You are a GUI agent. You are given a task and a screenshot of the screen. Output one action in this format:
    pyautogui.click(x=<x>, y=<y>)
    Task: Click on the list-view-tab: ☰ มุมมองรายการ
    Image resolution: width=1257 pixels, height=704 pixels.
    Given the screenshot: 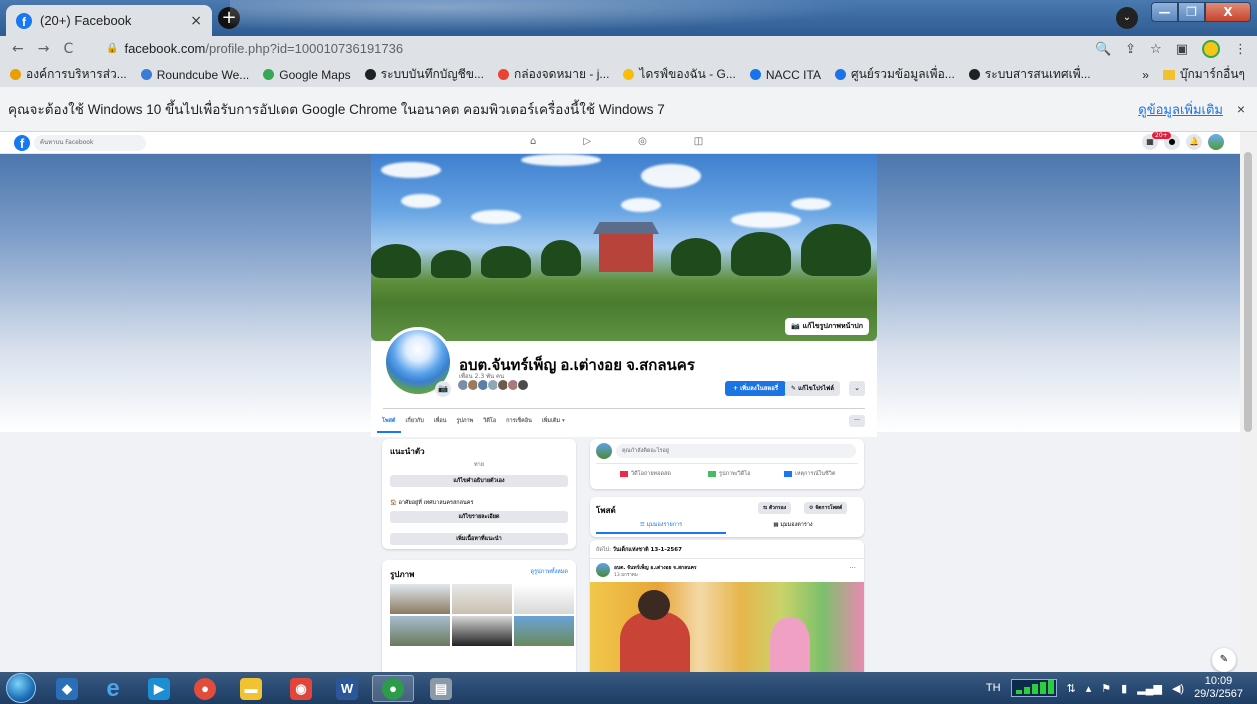 What is the action you would take?
    pyautogui.click(x=661, y=527)
    